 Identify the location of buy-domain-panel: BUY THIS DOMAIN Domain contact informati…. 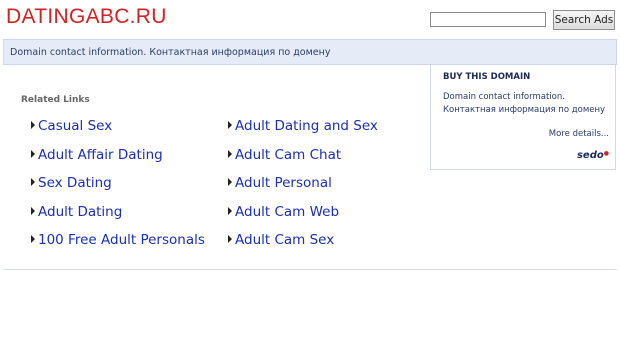
(523, 117).